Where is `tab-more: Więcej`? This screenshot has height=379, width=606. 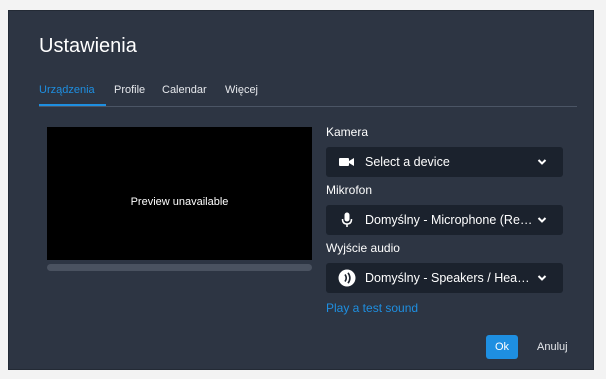 tab-more: Więcej is located at coordinates (241, 90).